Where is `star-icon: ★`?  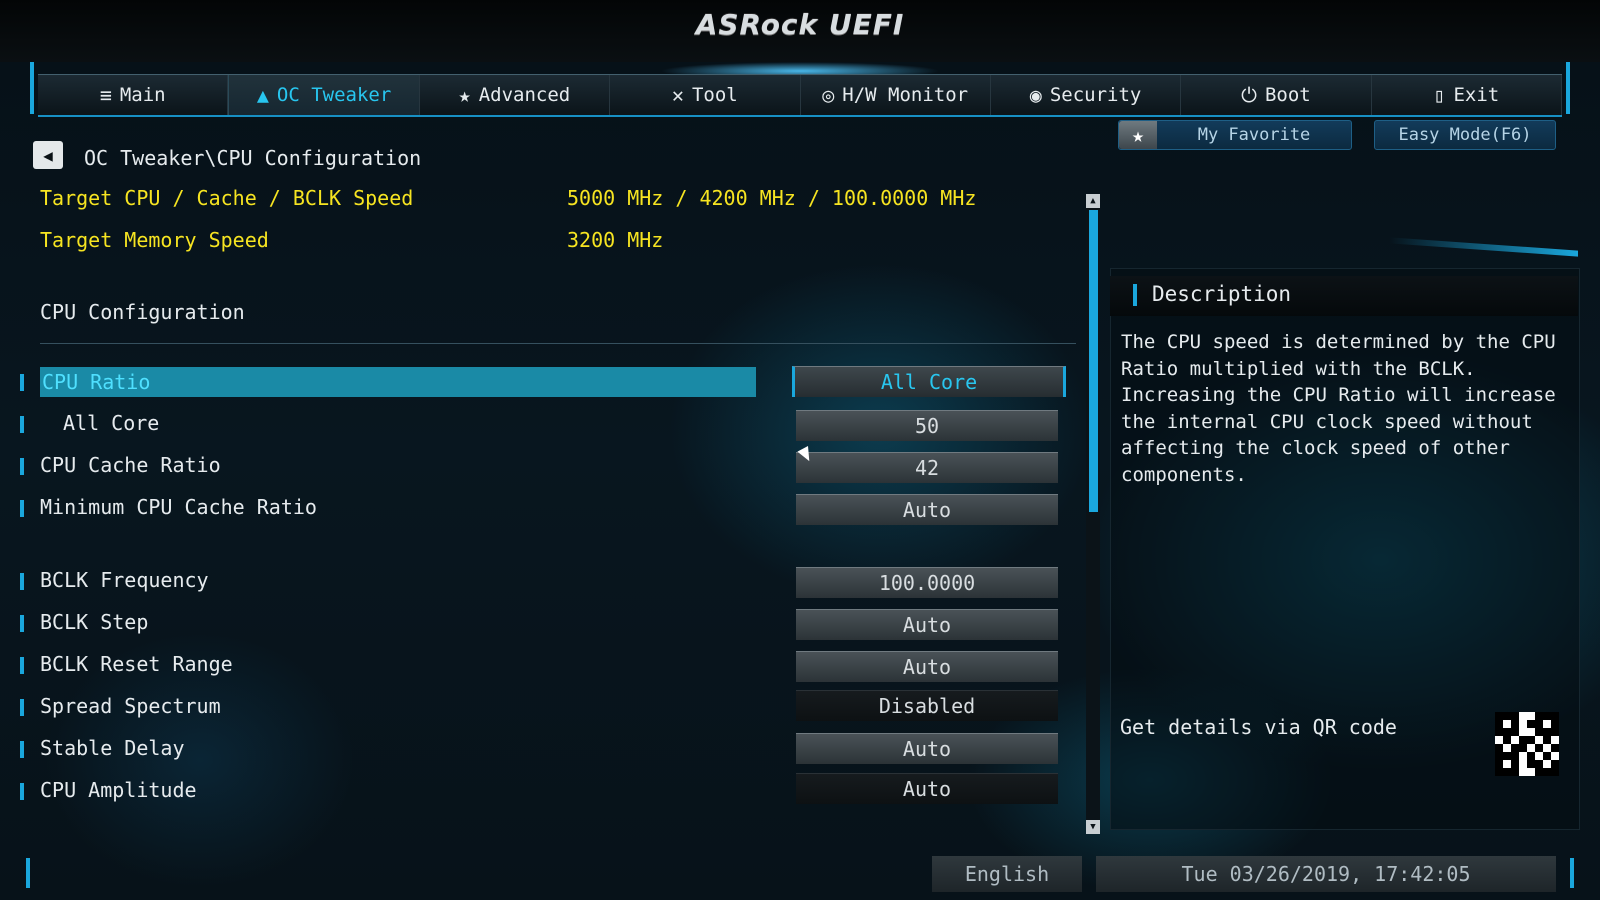 star-icon: ★ is located at coordinates (464, 95).